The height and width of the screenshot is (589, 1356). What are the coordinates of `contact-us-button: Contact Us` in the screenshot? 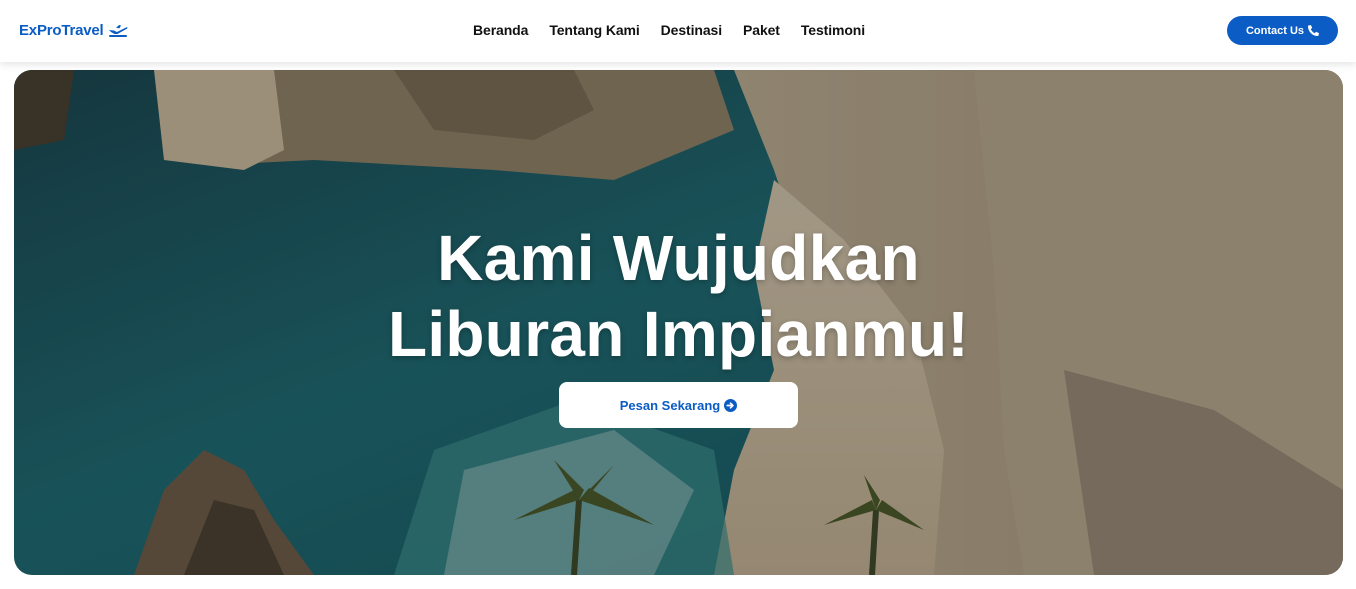 It's located at (1282, 30).